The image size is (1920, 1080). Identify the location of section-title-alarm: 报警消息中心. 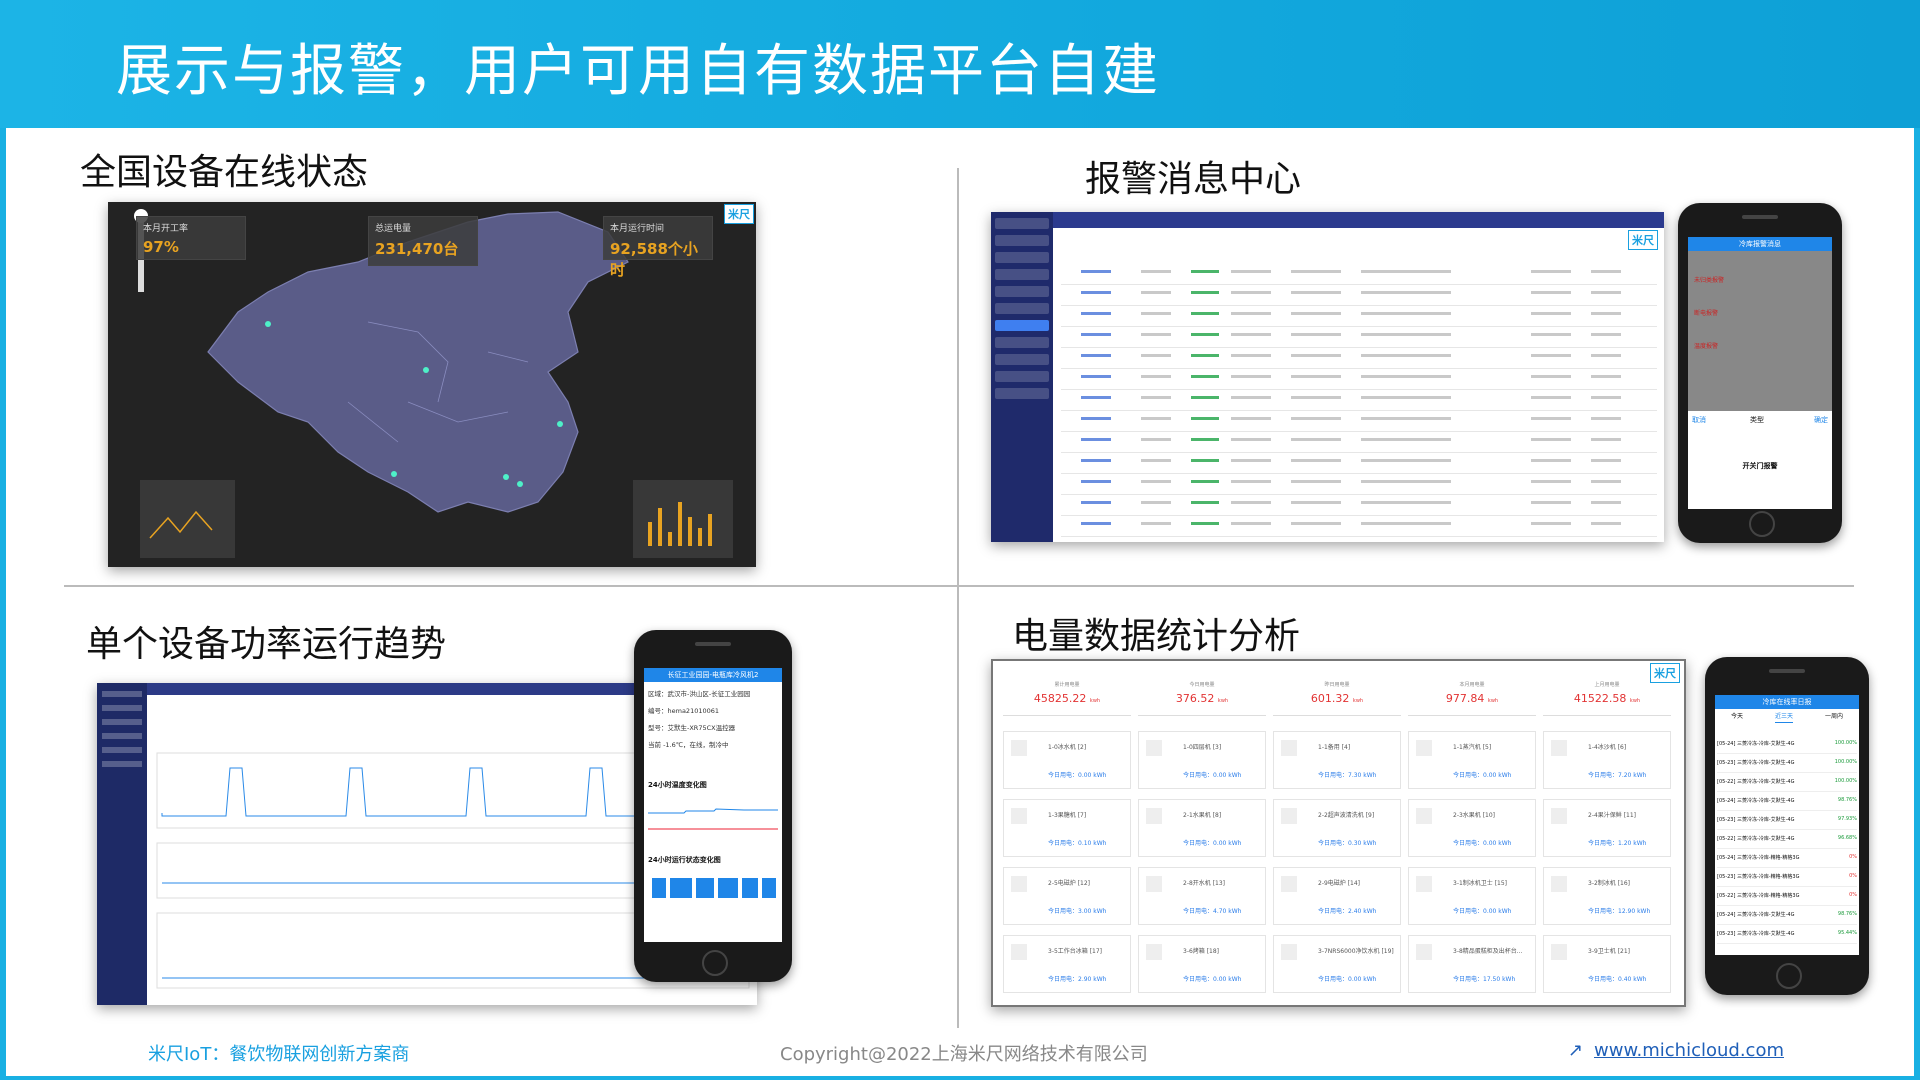
(1193, 179).